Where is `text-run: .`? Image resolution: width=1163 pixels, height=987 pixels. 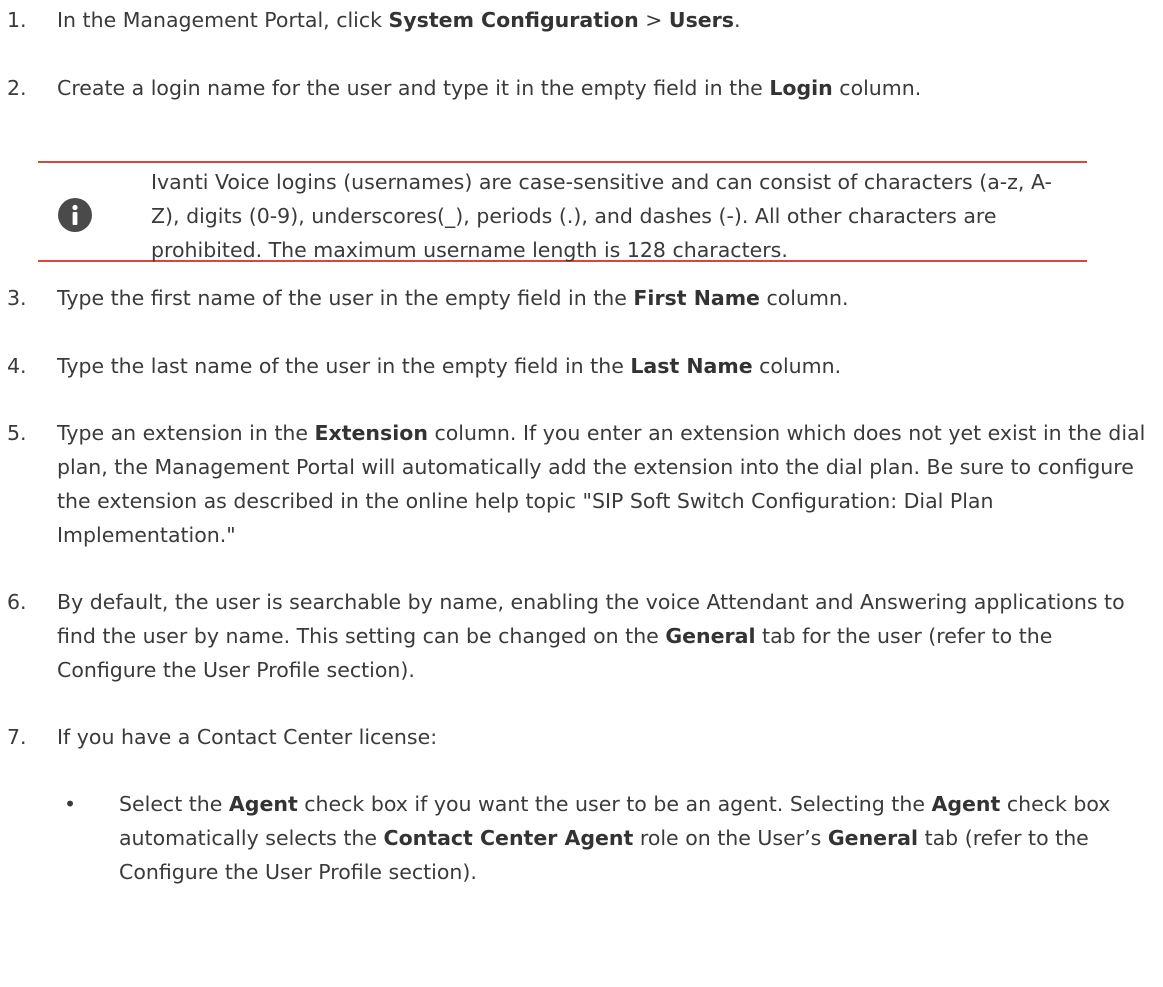 text-run: . is located at coordinates (737, 20).